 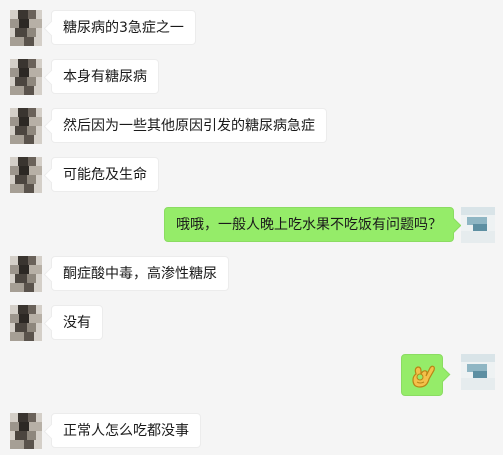 I want to click on message-text: 没有, so click(x=77, y=323).